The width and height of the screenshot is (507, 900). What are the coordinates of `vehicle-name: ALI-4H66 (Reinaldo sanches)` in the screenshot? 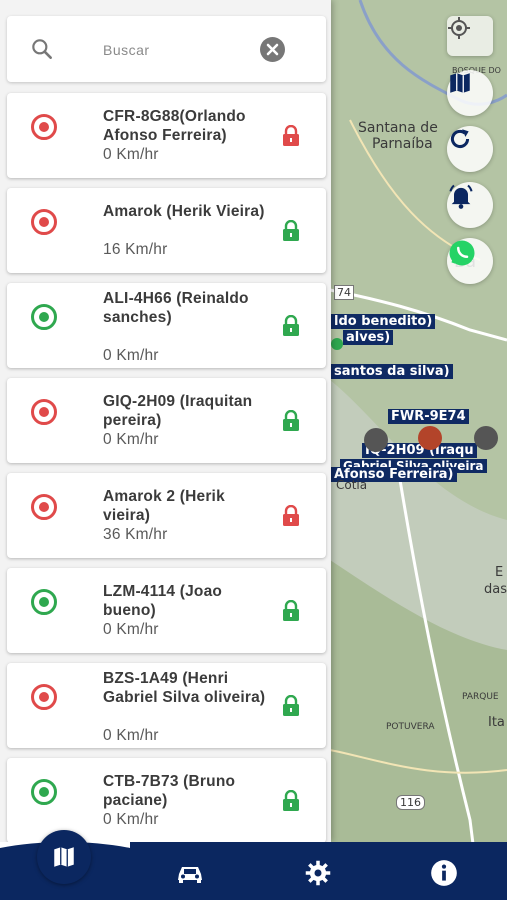 It's located at (176, 308).